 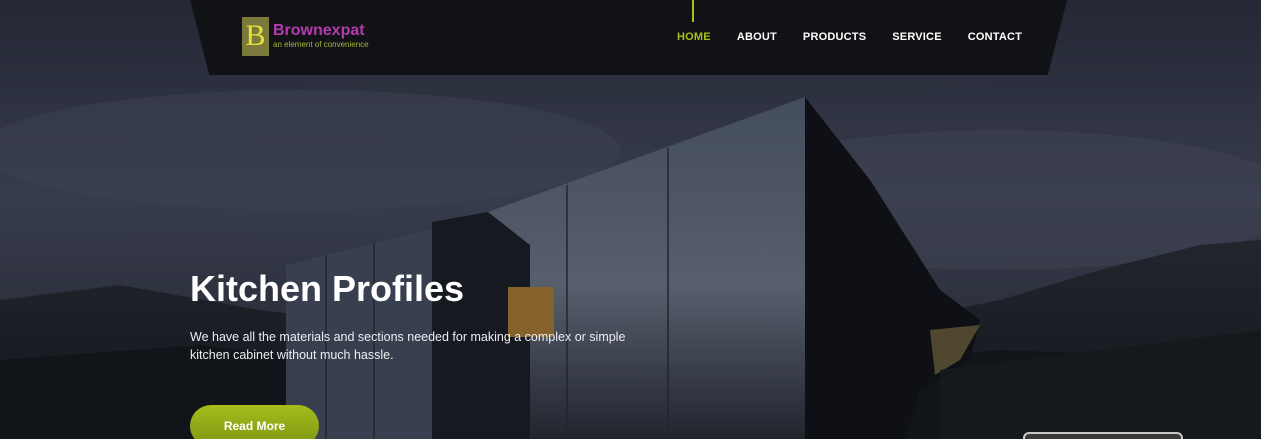 I want to click on brand-name: Brownexpat, so click(x=319, y=30).